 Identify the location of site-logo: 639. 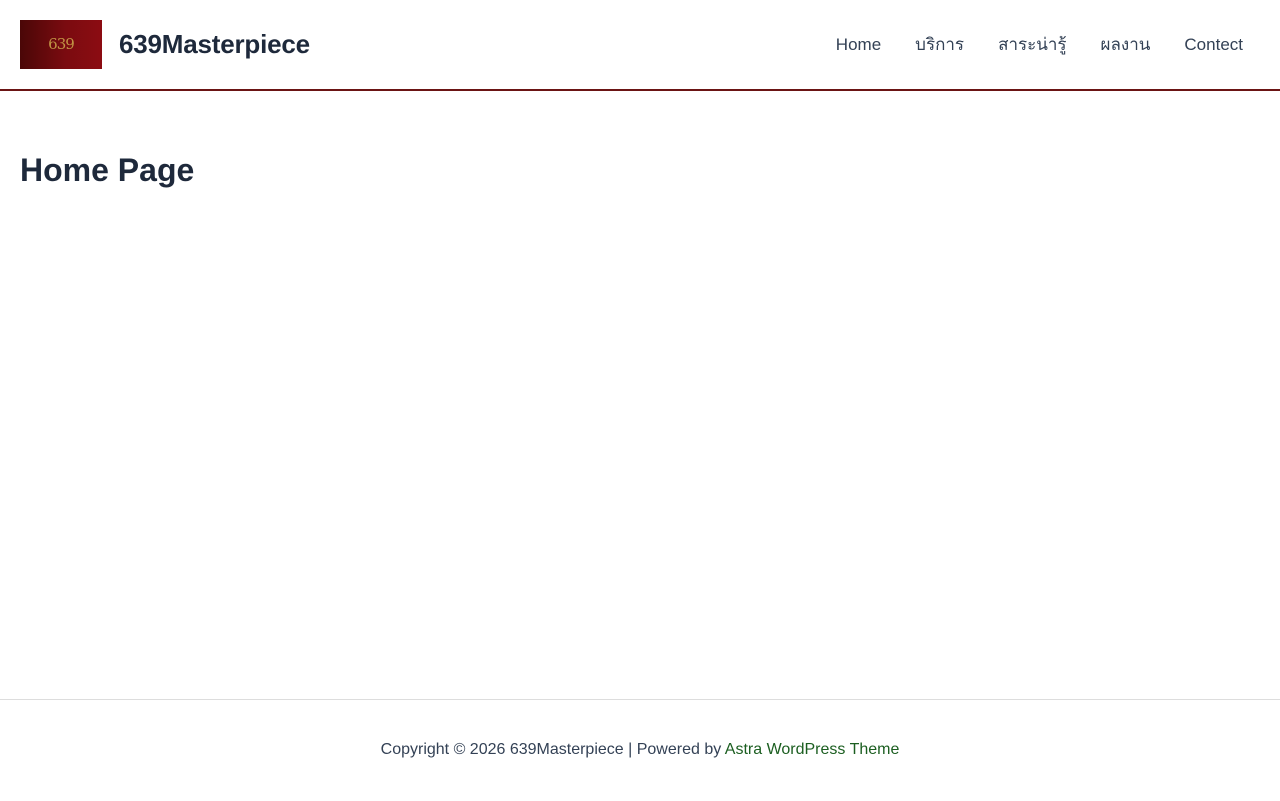
(61, 44).